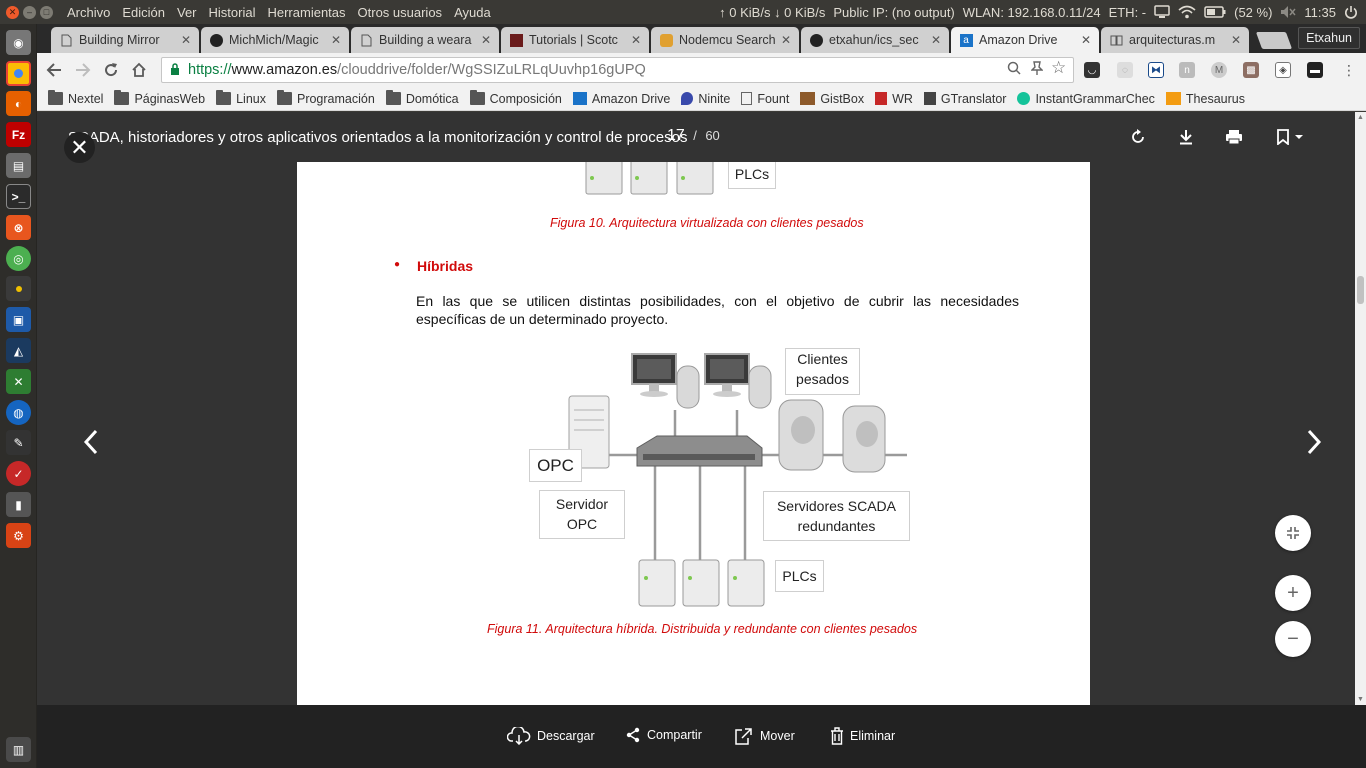  I want to click on n-extension-icon: n, so click(1187, 70).